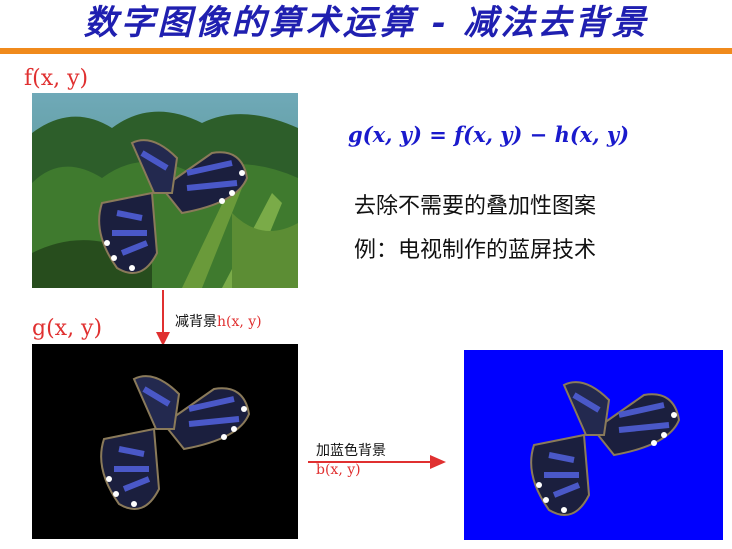 The height and width of the screenshot is (549, 732). What do you see at coordinates (67, 328) in the screenshot?
I see `label-g: g(x, y)` at bounding box center [67, 328].